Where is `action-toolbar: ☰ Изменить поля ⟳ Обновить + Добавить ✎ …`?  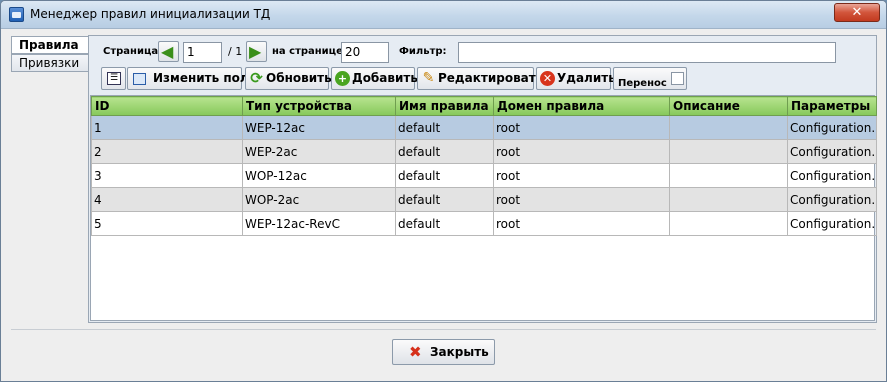 action-toolbar: ☰ Изменить поля ⟳ Обновить + Добавить ✎ … is located at coordinates (482, 79).